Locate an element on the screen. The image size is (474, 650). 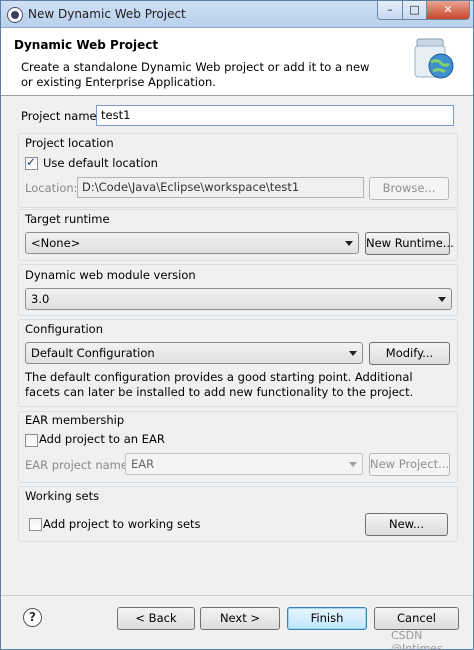
location-input: D:\Code\Java\Eclipse\workspace\test1 is located at coordinates (220, 187).